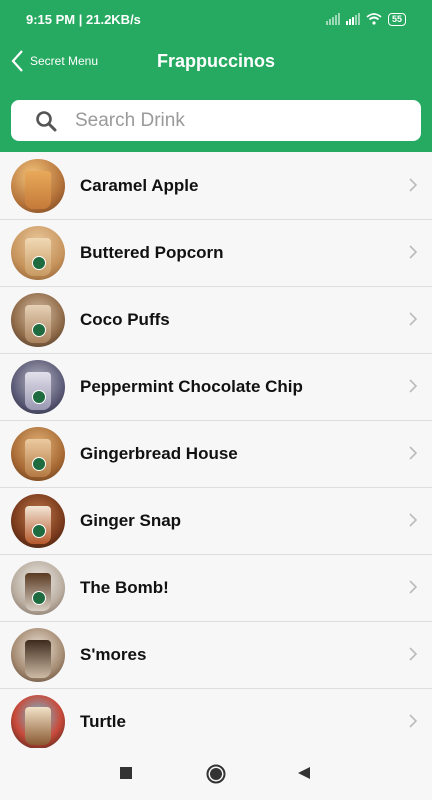 The height and width of the screenshot is (800, 432). I want to click on system-navbar, so click(216, 774).